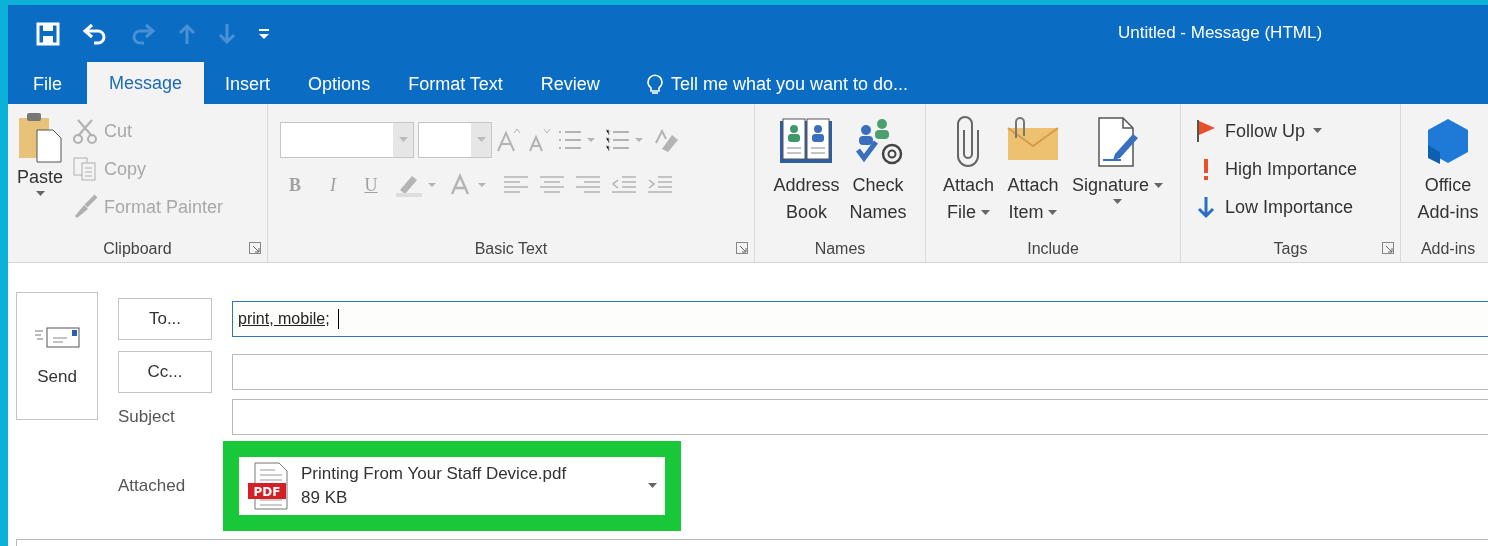 The height and width of the screenshot is (546, 1488). Describe the element at coordinates (152, 486) in the screenshot. I see `attached-label: Attached` at that location.